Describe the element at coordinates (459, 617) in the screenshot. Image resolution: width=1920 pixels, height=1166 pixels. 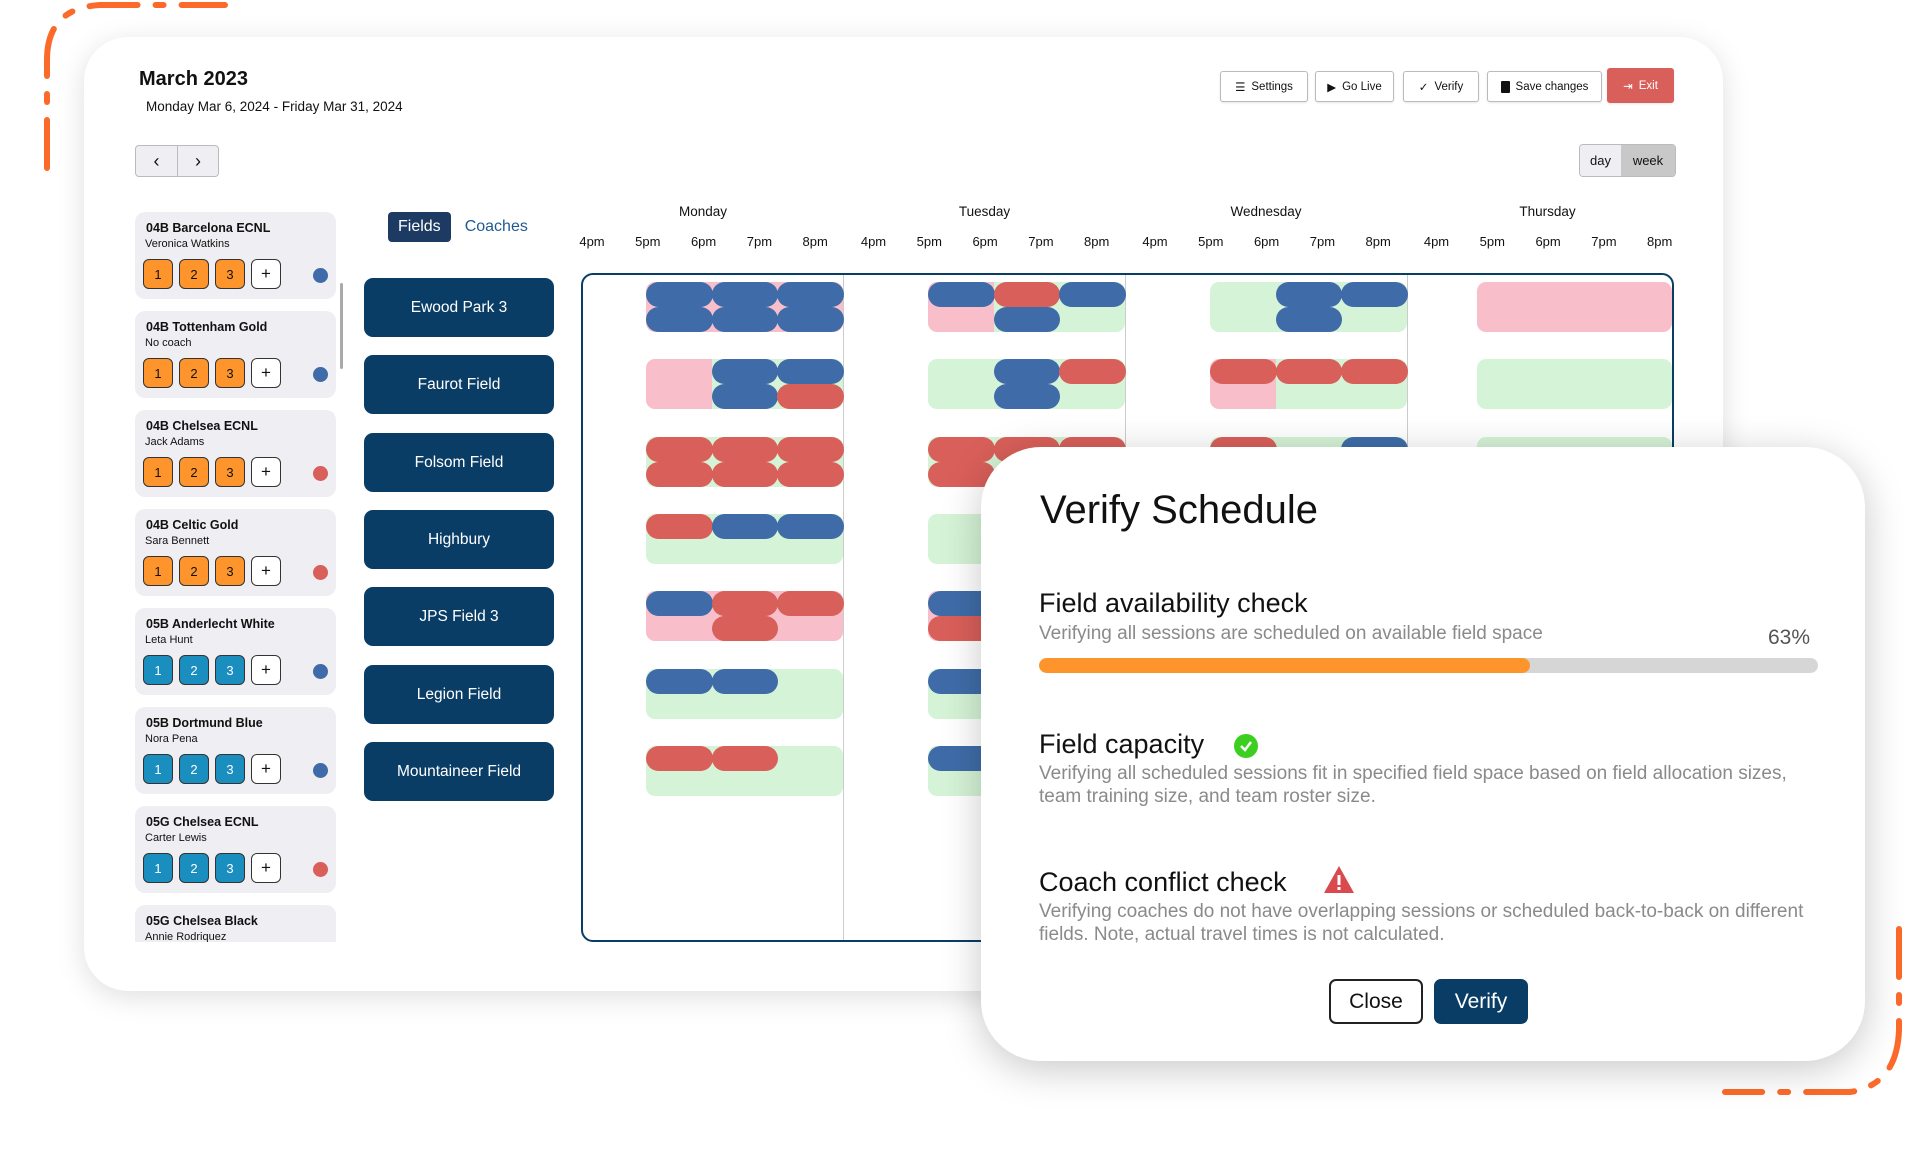
I see `field-button: JPS Field 3` at that location.